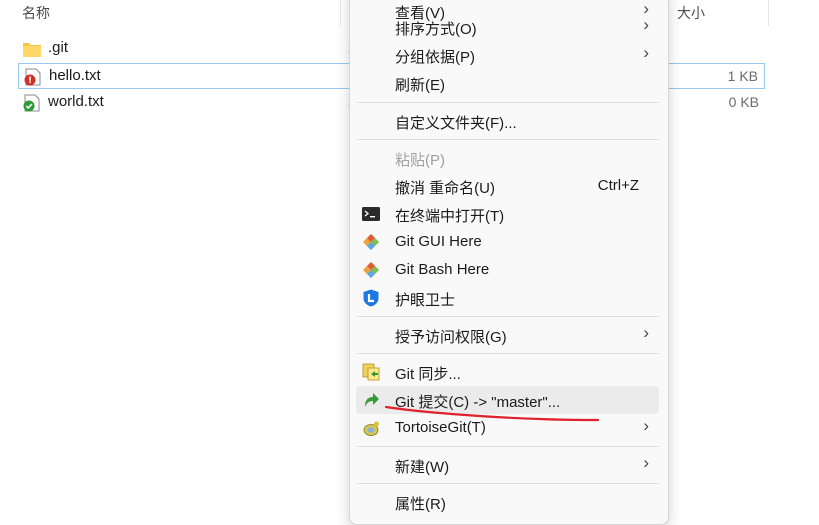  I want to click on menu-item-grant-access: 授予访问权限(G) ›, so click(507, 335).